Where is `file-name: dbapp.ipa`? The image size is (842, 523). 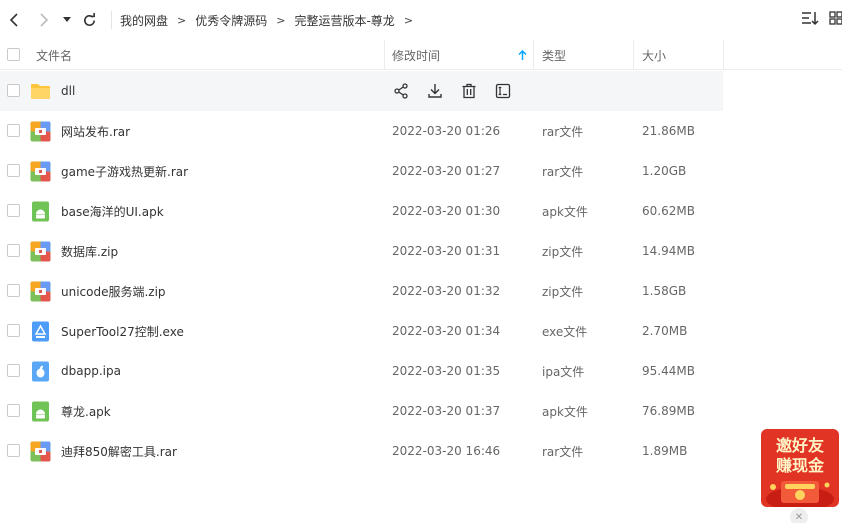
file-name: dbapp.ipa is located at coordinates (91, 371).